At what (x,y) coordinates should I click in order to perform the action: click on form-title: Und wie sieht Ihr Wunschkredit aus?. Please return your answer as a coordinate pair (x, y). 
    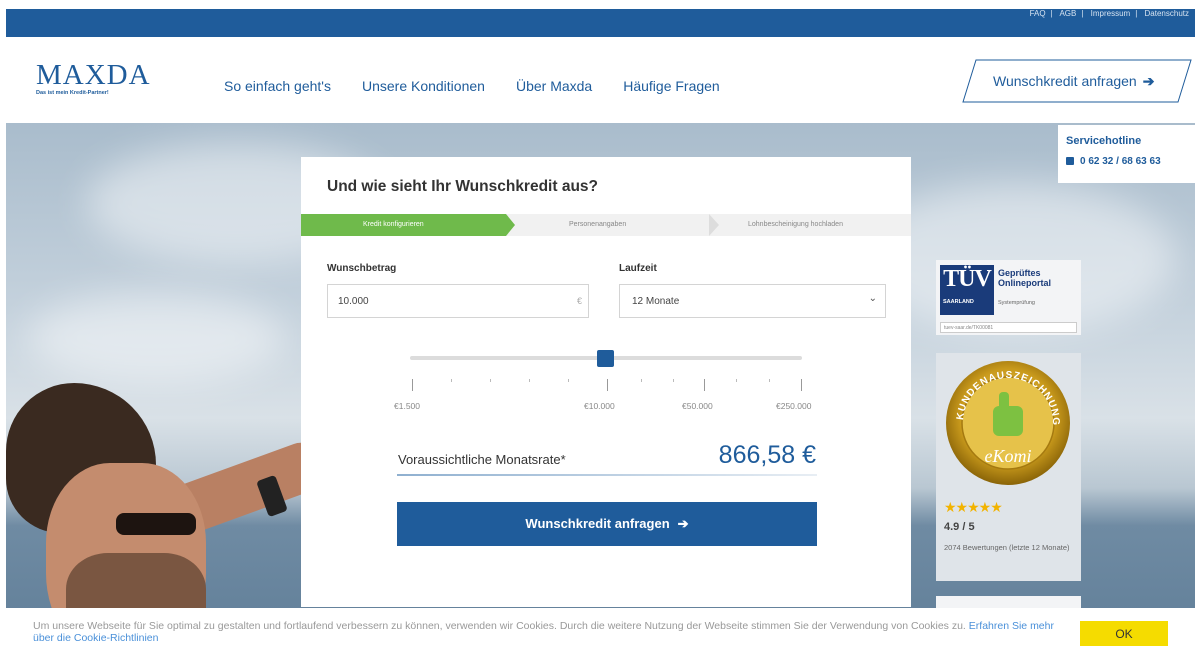
    Looking at the image, I should click on (463, 186).